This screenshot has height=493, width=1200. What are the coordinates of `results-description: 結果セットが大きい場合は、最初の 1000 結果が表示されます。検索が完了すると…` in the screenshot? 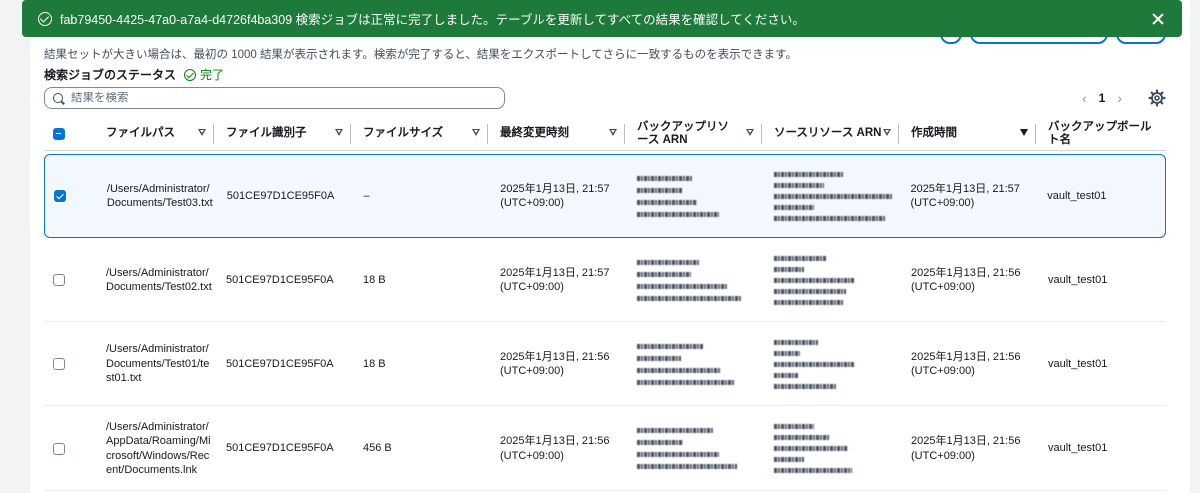 It's located at (421, 55).